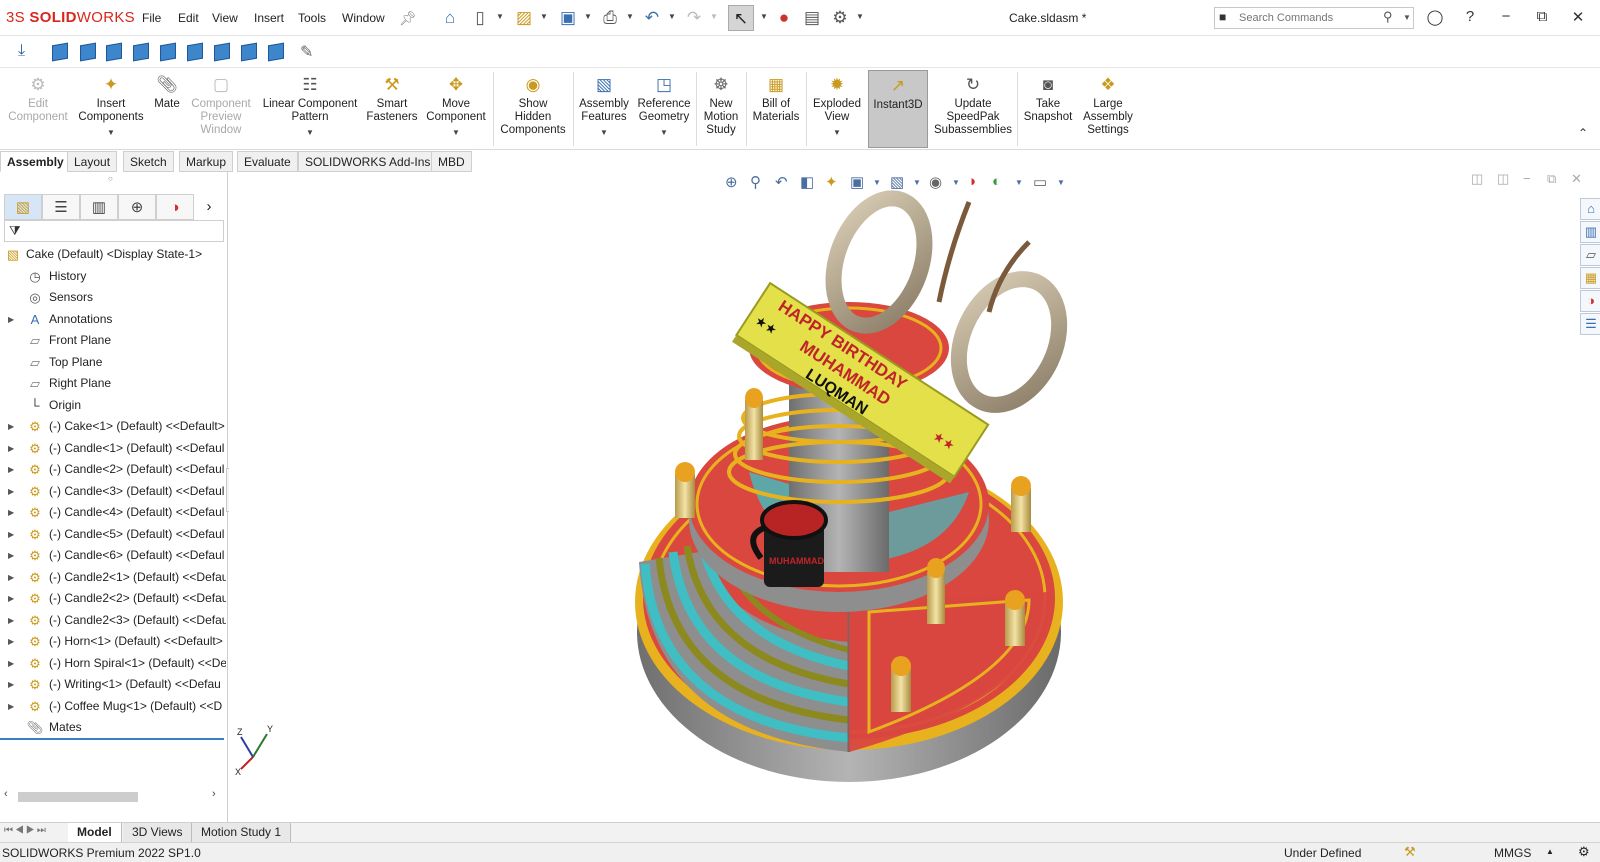  Describe the element at coordinates (812, 18) in the screenshot. I see `file-properties-icon: ▤` at that location.